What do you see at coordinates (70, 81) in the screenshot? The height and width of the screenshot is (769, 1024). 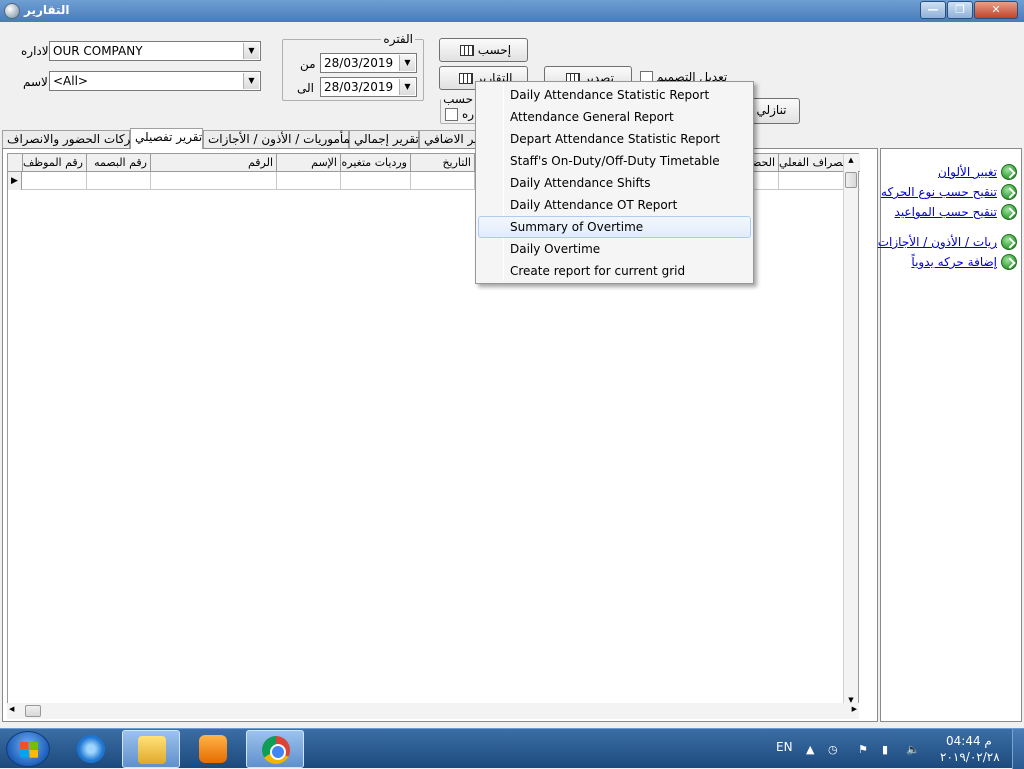 I see `name-value: <All>` at bounding box center [70, 81].